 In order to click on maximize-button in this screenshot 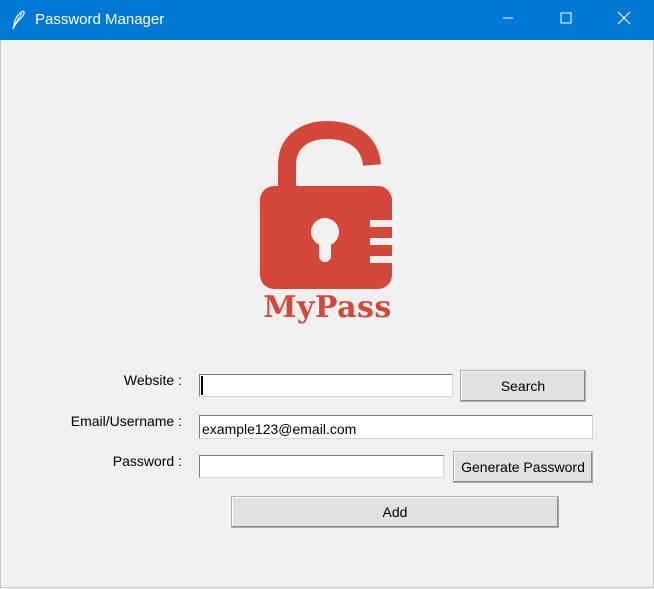, I will do `click(566, 20)`.